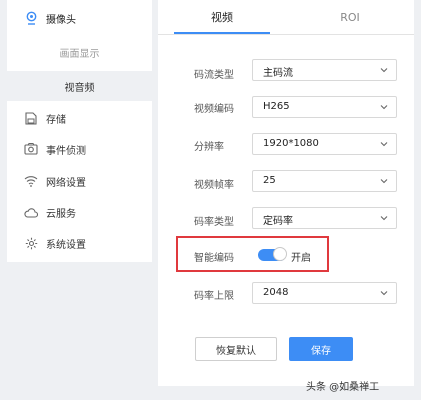  I want to click on sidebar-item-audio-video: 视音频, so click(79, 86).